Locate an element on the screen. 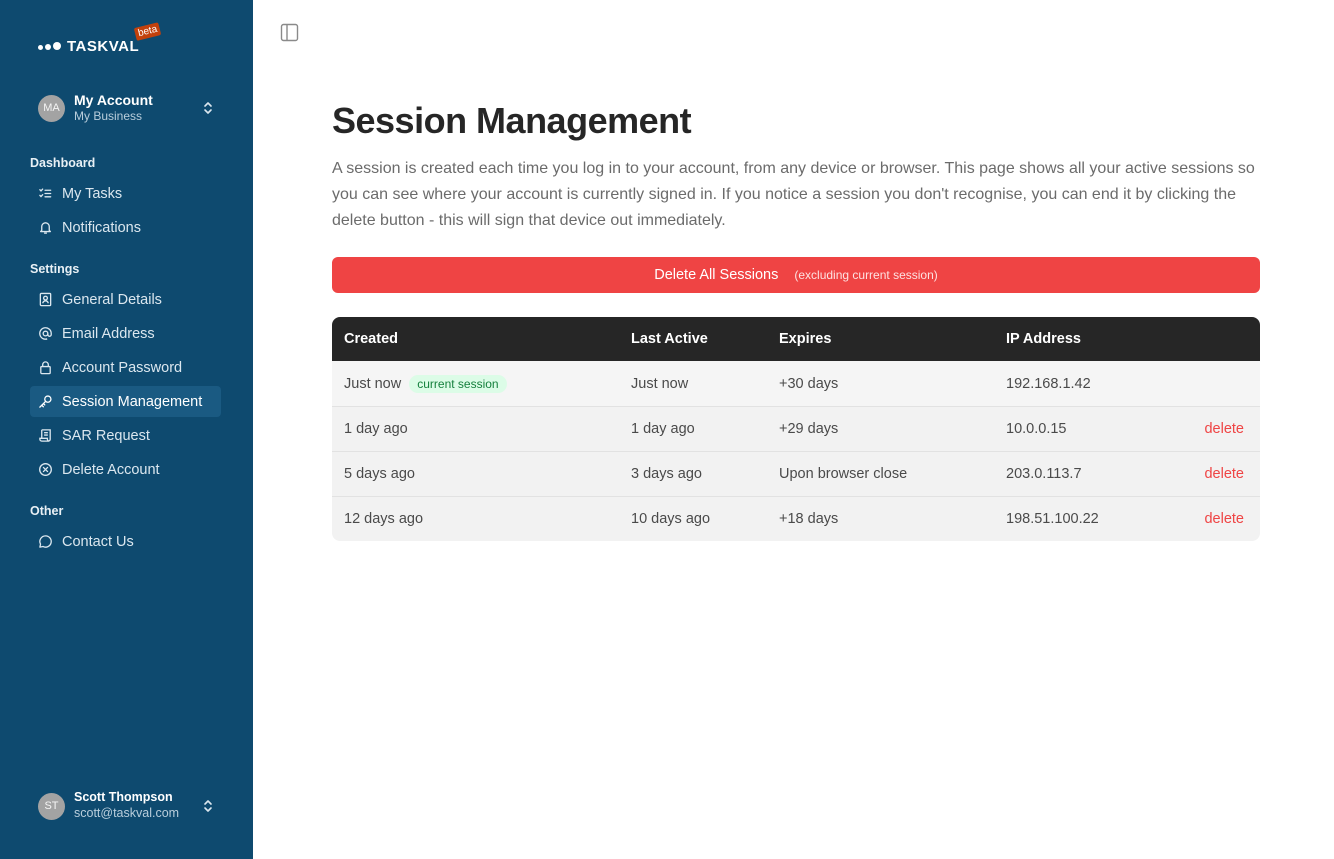 The image size is (1334, 859). created-cell: 1 day ago is located at coordinates (376, 429).